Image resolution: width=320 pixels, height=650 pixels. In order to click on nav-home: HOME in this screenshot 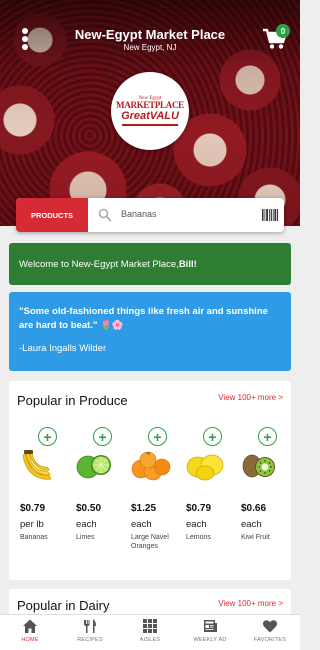, I will do `click(30, 632)`.